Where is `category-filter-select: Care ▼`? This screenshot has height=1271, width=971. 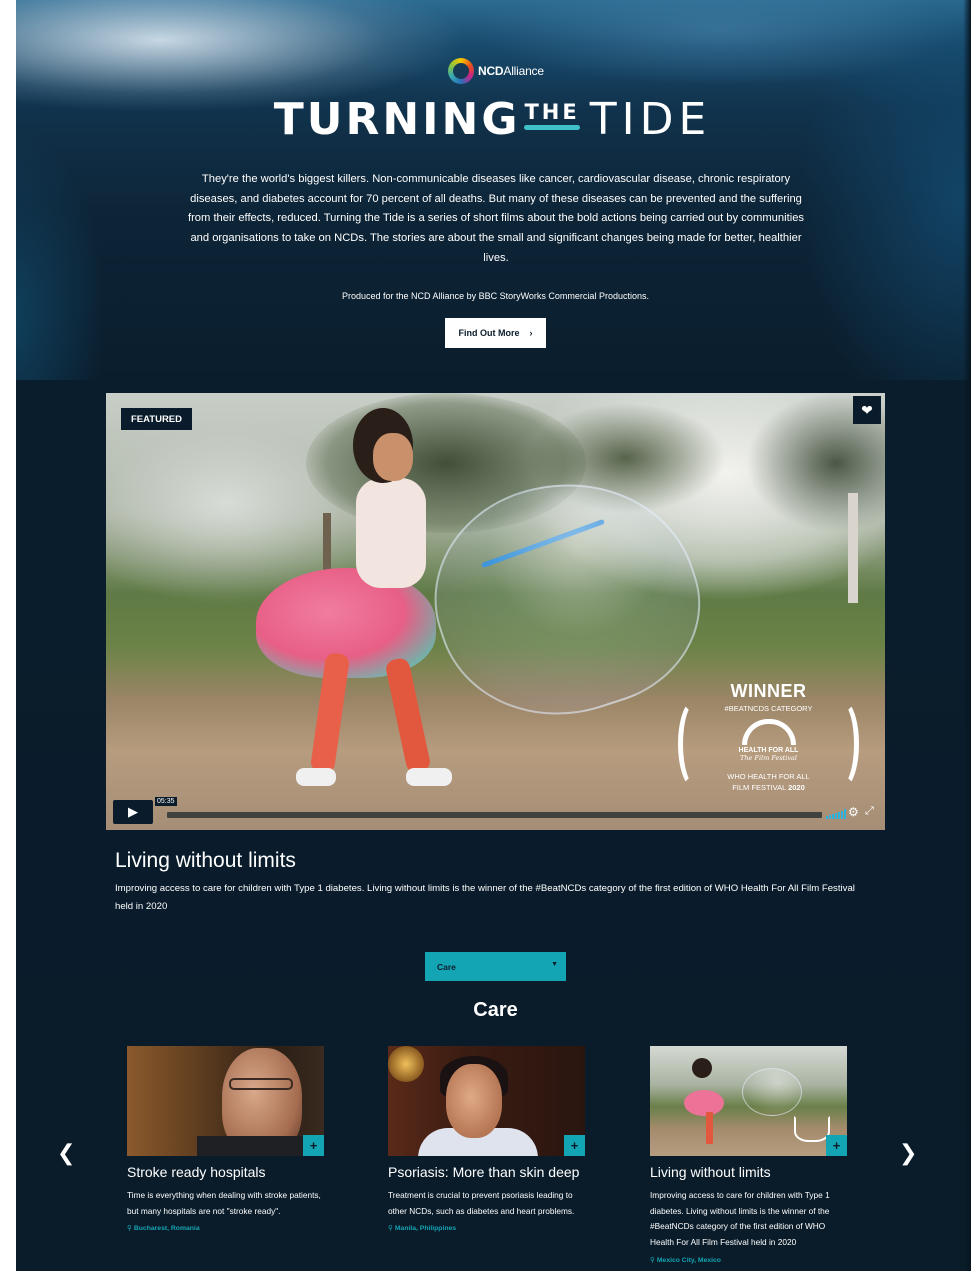
category-filter-select: Care ▼ is located at coordinates (495, 966).